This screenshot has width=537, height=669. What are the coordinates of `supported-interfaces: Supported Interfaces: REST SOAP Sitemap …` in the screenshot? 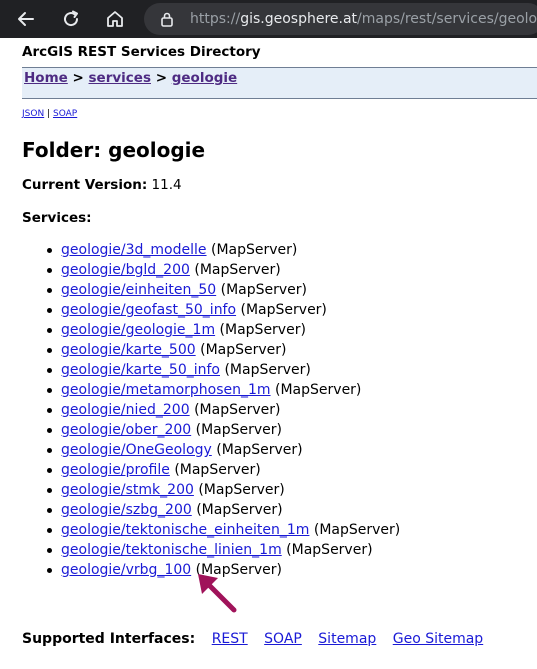 It's located at (252, 639).